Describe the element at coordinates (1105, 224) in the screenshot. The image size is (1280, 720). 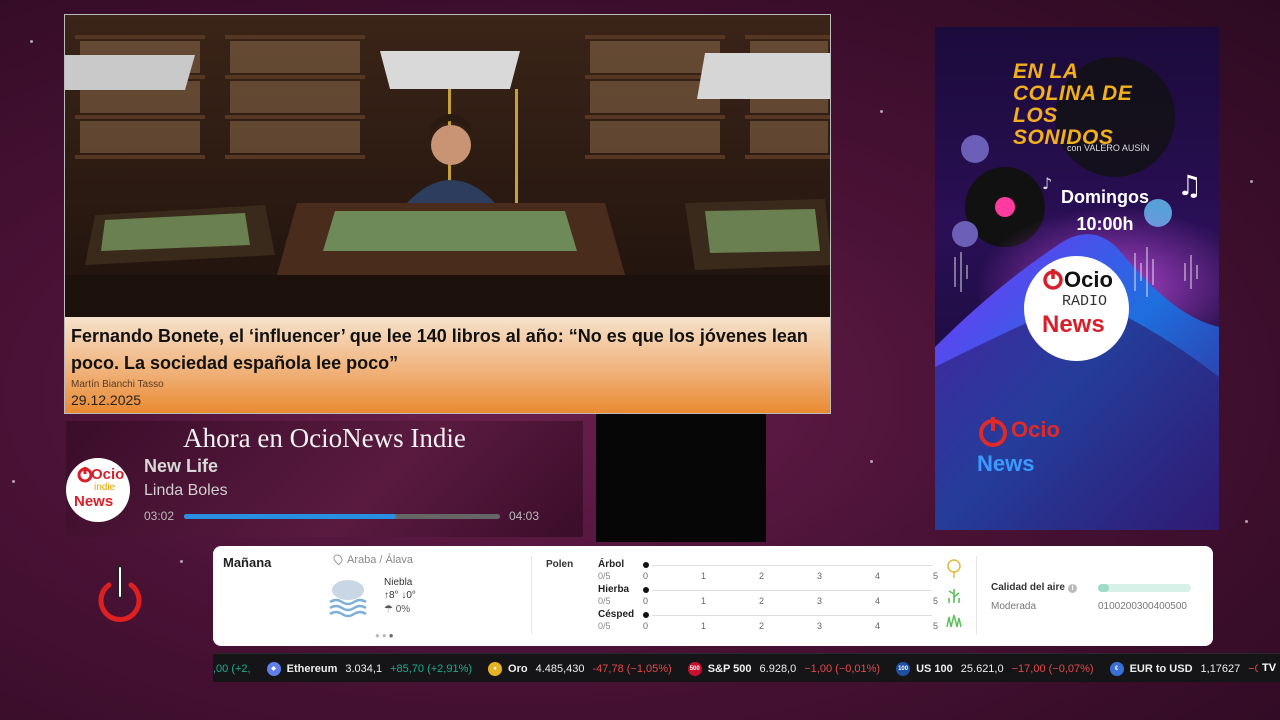
I see `poster-time: 10:00h` at that location.